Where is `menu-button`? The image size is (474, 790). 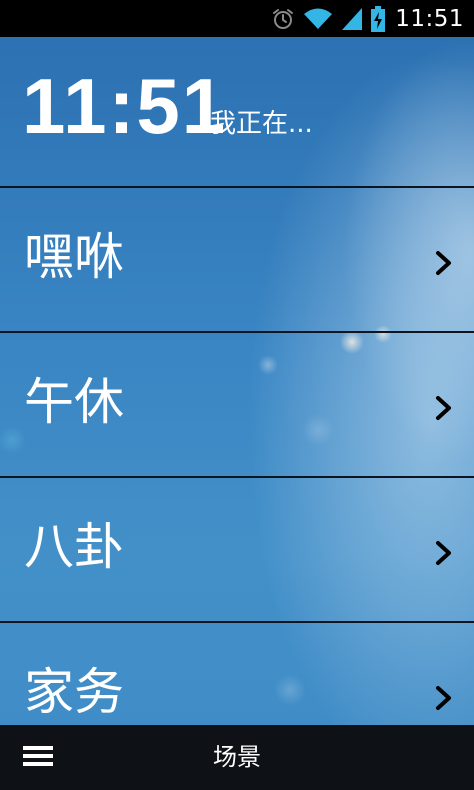 menu-button is located at coordinates (38, 758).